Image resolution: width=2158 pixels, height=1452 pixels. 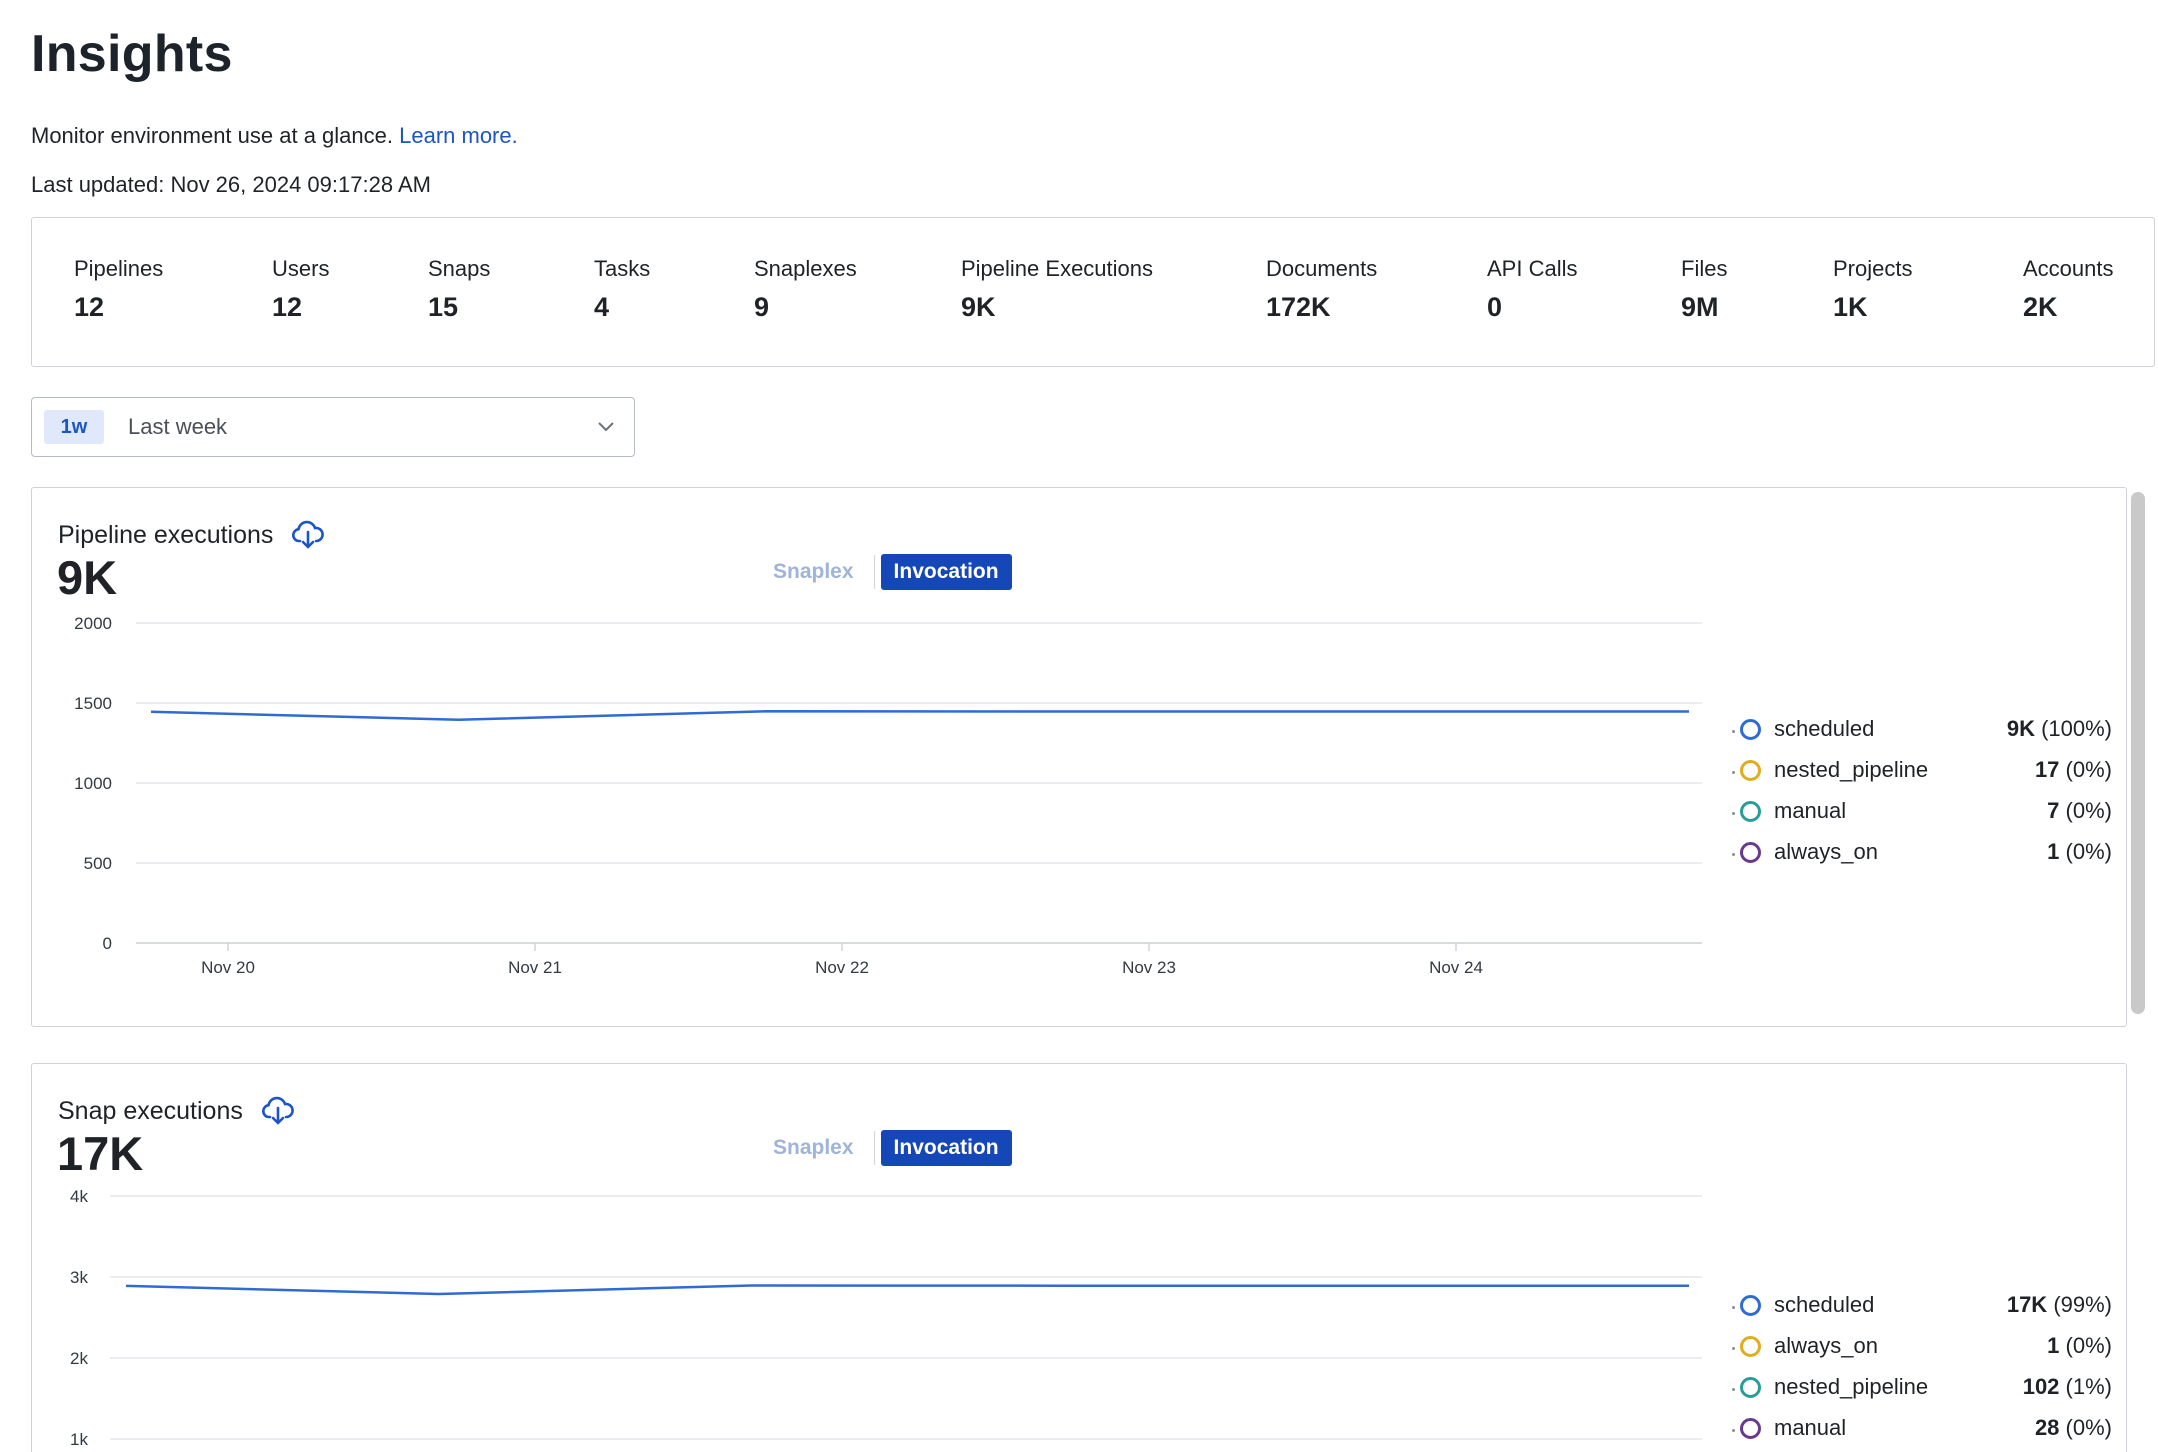 I want to click on x-tick-label: Nov 23, so click(x=1149, y=967).